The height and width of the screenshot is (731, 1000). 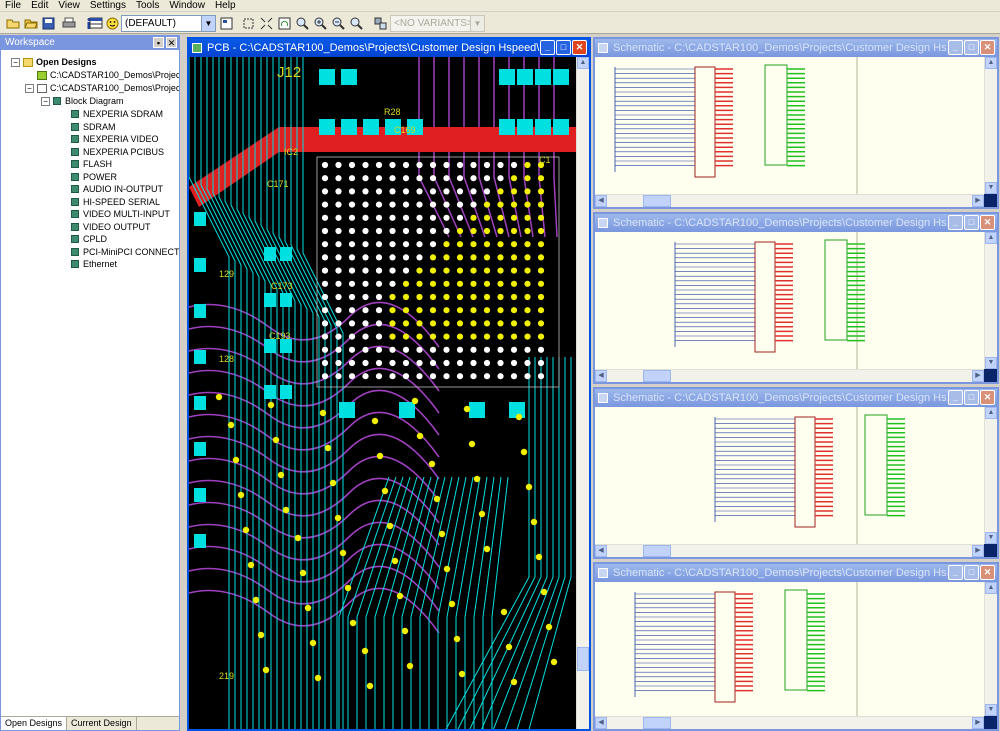 I want to click on print-icon, so click(x=68, y=23).